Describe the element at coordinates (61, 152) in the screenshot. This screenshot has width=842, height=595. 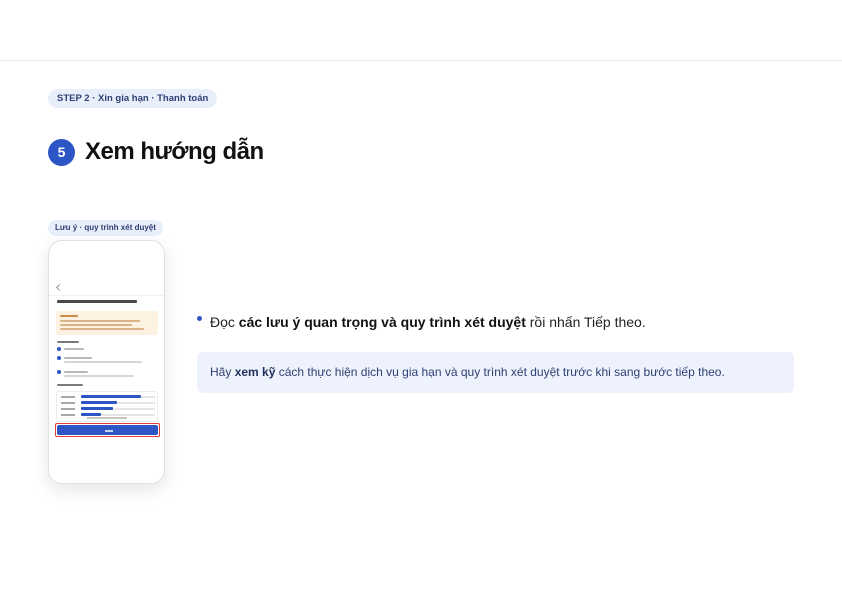
I see `step-number-badge: 5` at that location.